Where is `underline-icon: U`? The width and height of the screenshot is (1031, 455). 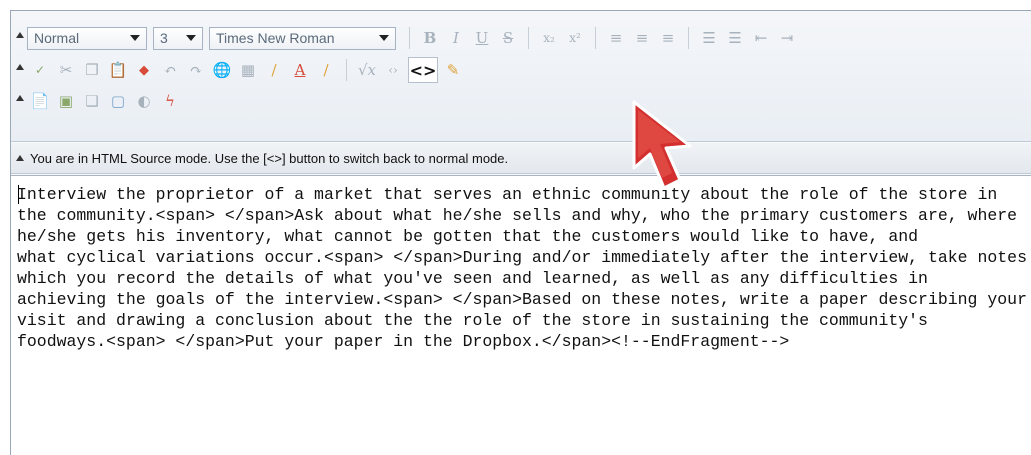
underline-icon: U is located at coordinates (482, 38).